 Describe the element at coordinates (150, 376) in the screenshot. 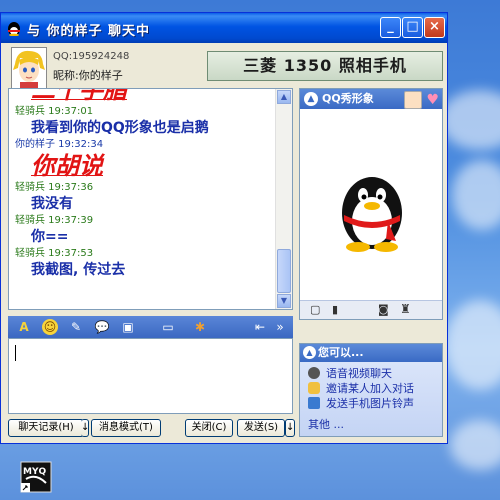

I see `message-input` at that location.